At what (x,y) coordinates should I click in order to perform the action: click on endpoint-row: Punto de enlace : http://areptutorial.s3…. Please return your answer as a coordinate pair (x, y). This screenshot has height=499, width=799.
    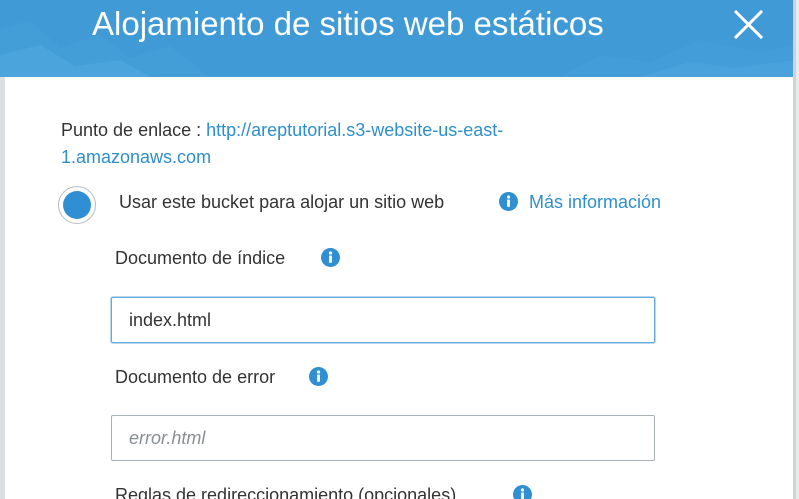
    Looking at the image, I should click on (341, 144).